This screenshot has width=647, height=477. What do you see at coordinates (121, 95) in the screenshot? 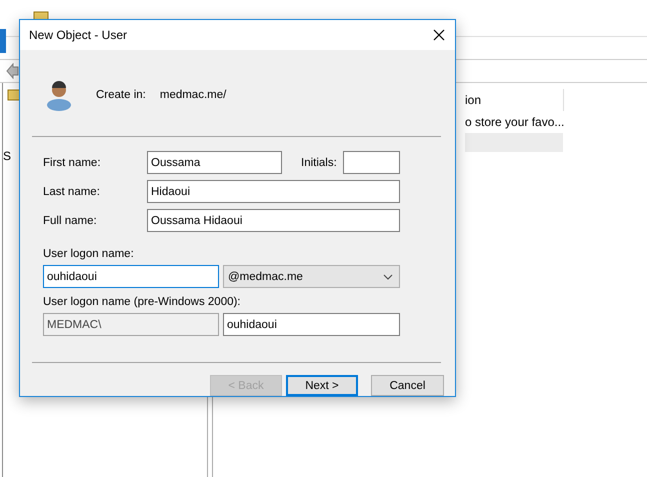
I see `create-in-label: Create in:` at bounding box center [121, 95].